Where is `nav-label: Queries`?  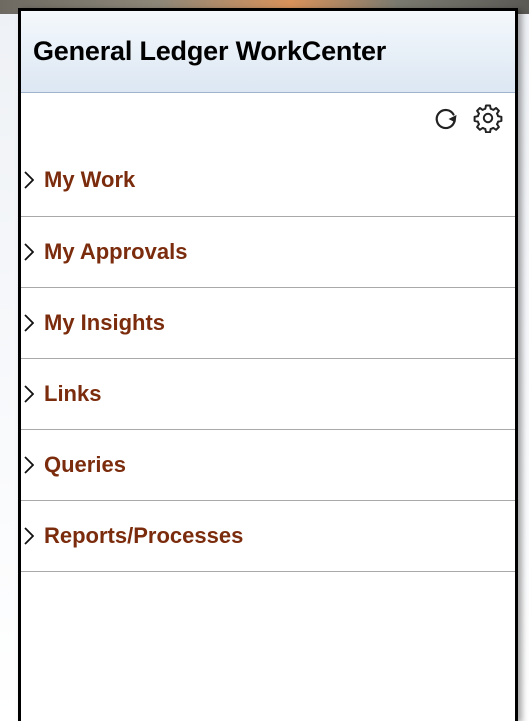 nav-label: Queries is located at coordinates (85, 464).